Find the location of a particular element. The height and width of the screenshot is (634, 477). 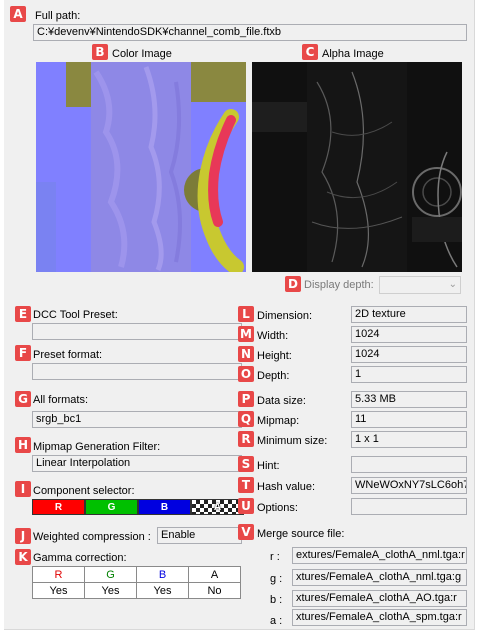

dcc-tool-preset-field is located at coordinates (137, 331).